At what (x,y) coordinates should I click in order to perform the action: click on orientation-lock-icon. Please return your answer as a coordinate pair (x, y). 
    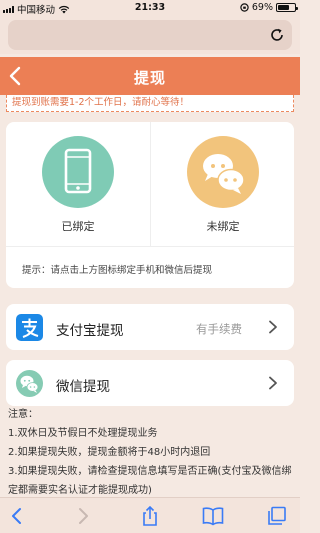
    Looking at the image, I should click on (244, 7).